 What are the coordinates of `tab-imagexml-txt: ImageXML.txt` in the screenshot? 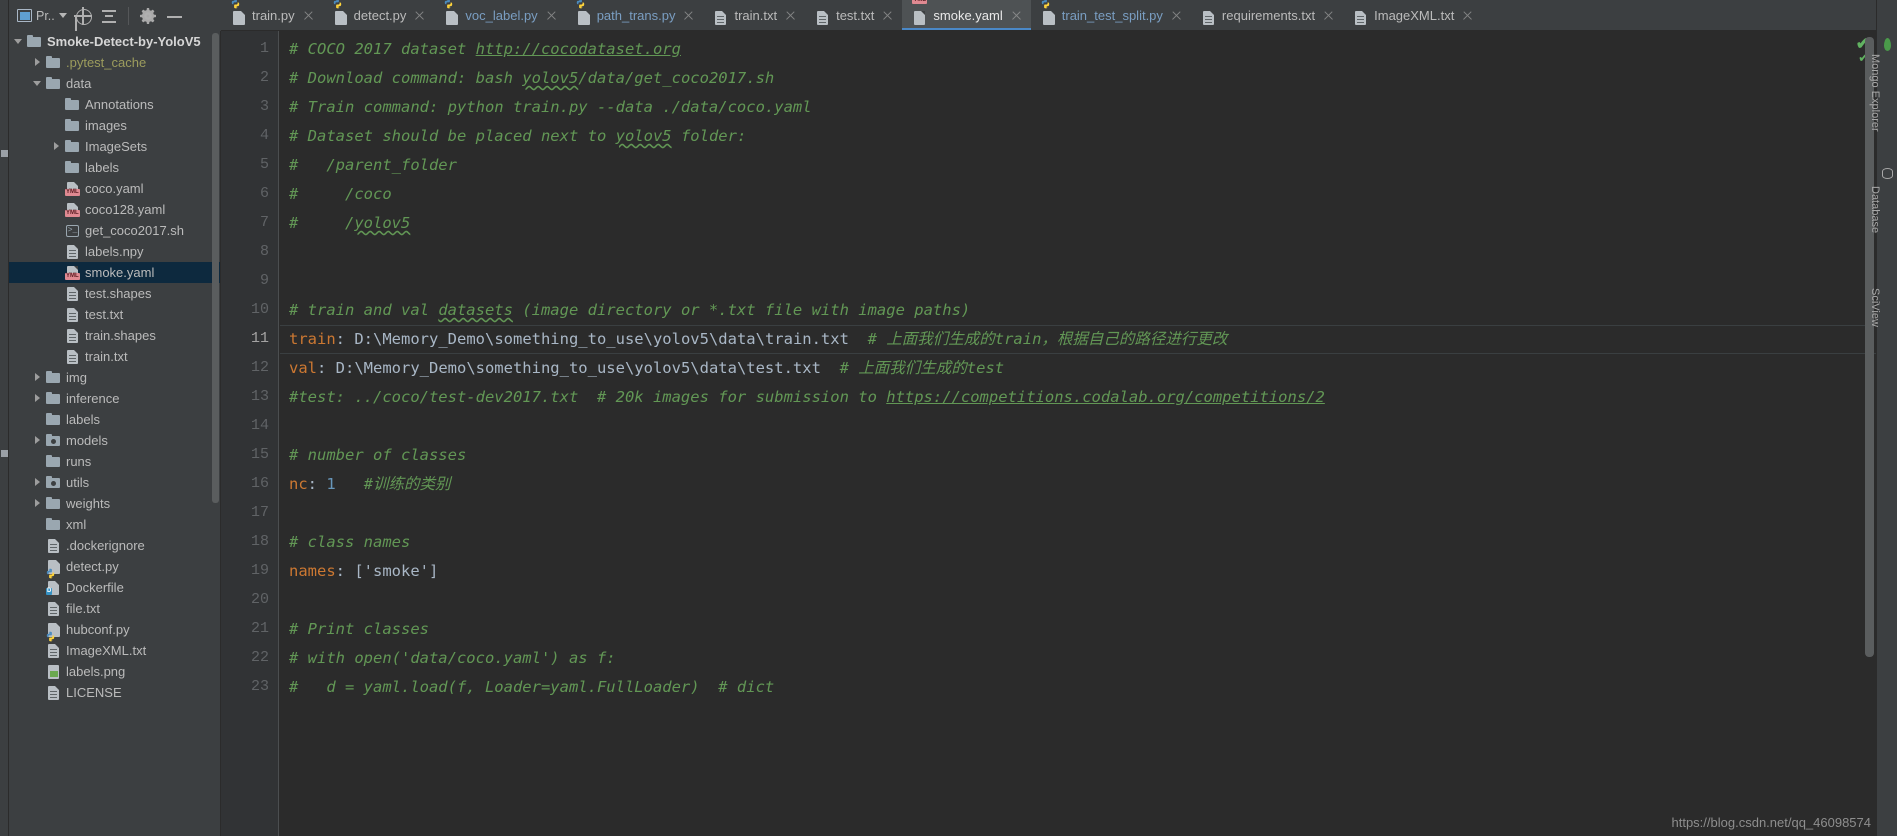 It's located at (1412, 15).